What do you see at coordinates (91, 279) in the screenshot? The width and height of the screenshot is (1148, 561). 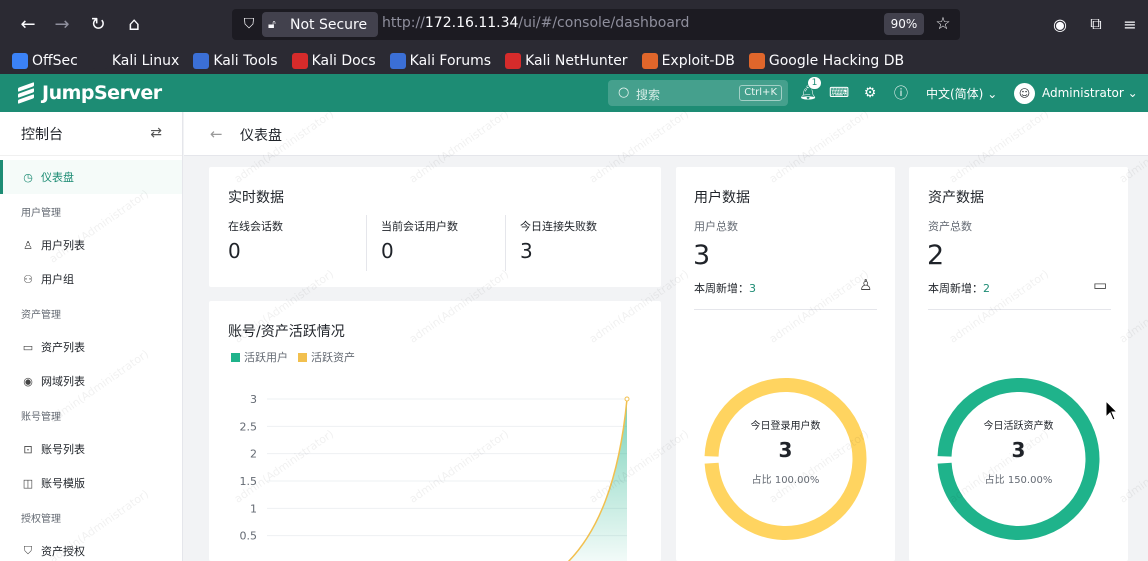 I see `sidebar-item: ⚇ 用户组` at bounding box center [91, 279].